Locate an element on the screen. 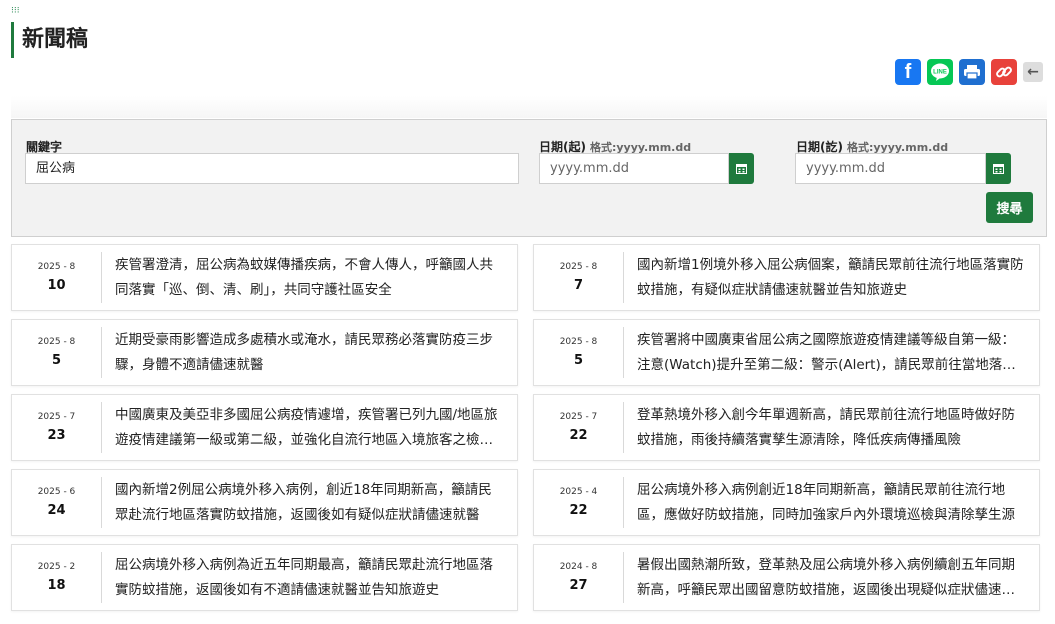 The width and height of the screenshot is (1055, 624). print-icon is located at coordinates (972, 72).